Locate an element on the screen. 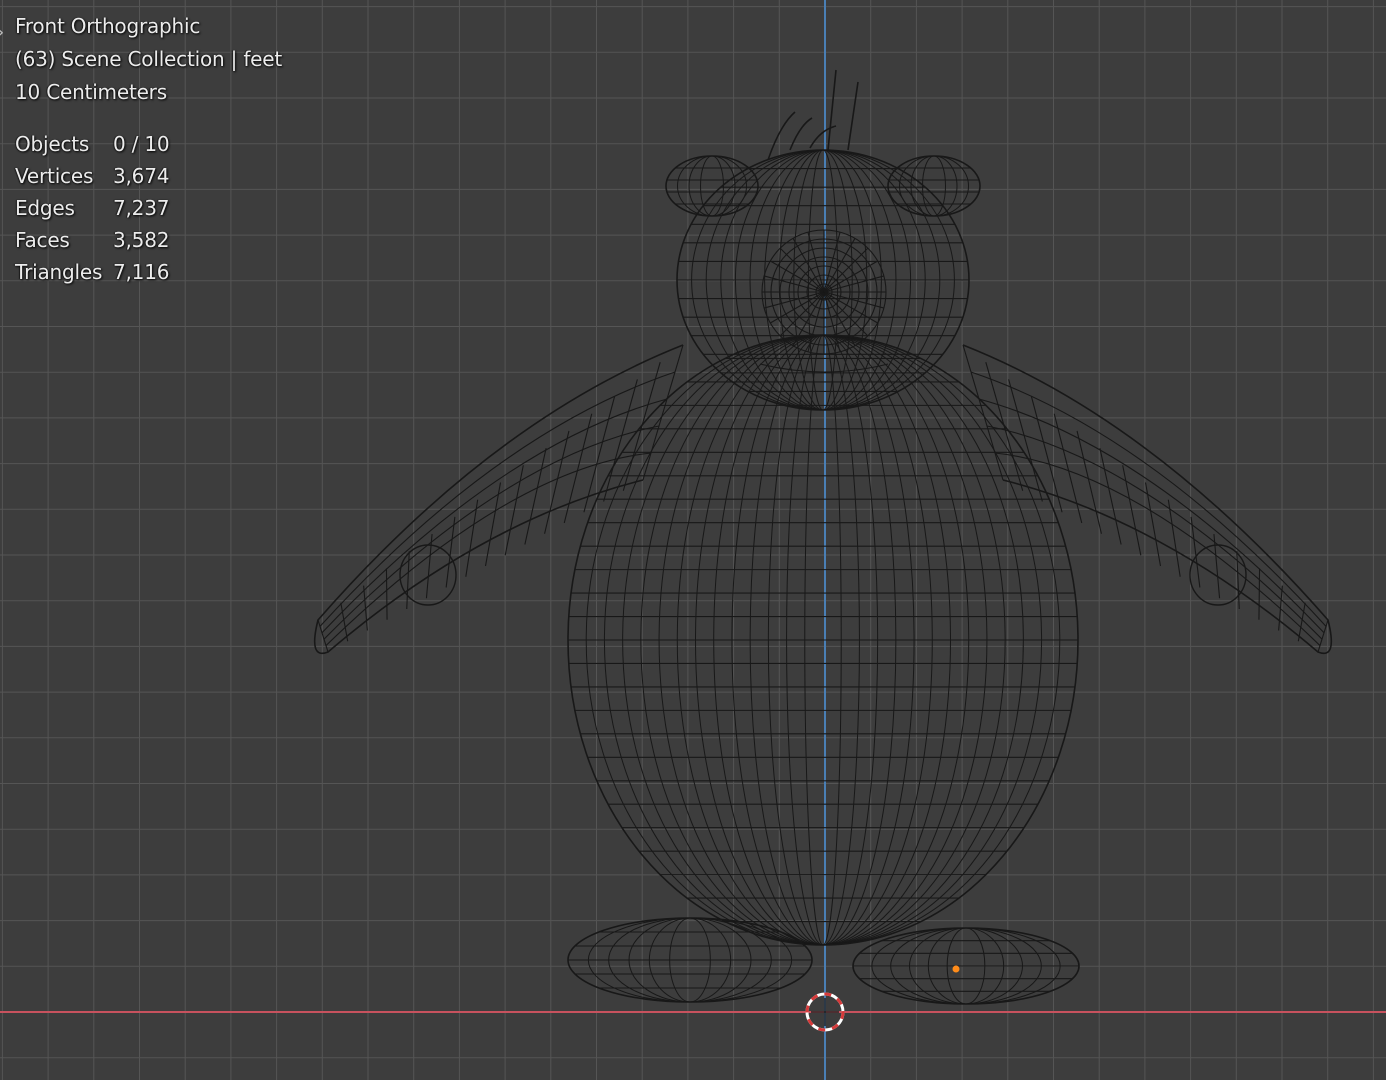 The image size is (1386, 1080). chevron-right-icon: › is located at coordinates (2, 32).